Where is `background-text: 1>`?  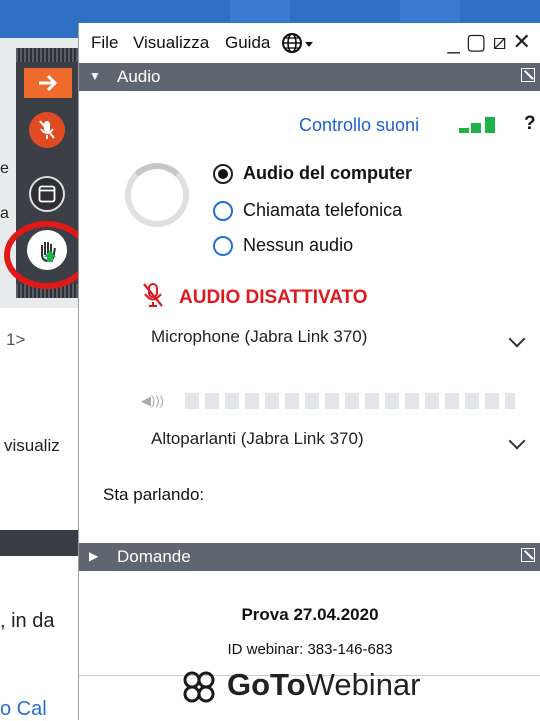 background-text: 1> is located at coordinates (16, 339).